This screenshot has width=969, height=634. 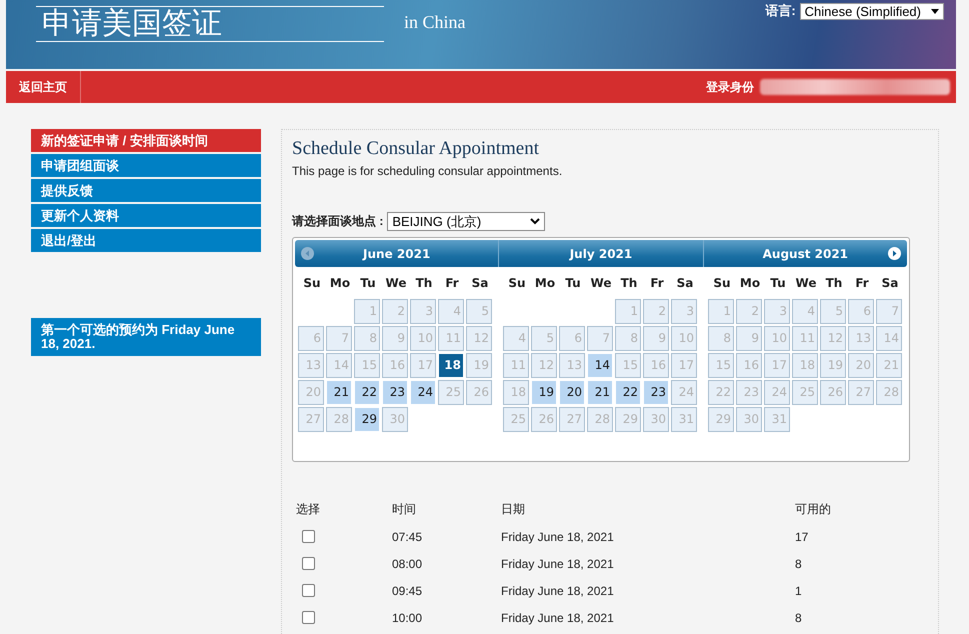 I want to click on weekday-label: Fr, so click(x=862, y=283).